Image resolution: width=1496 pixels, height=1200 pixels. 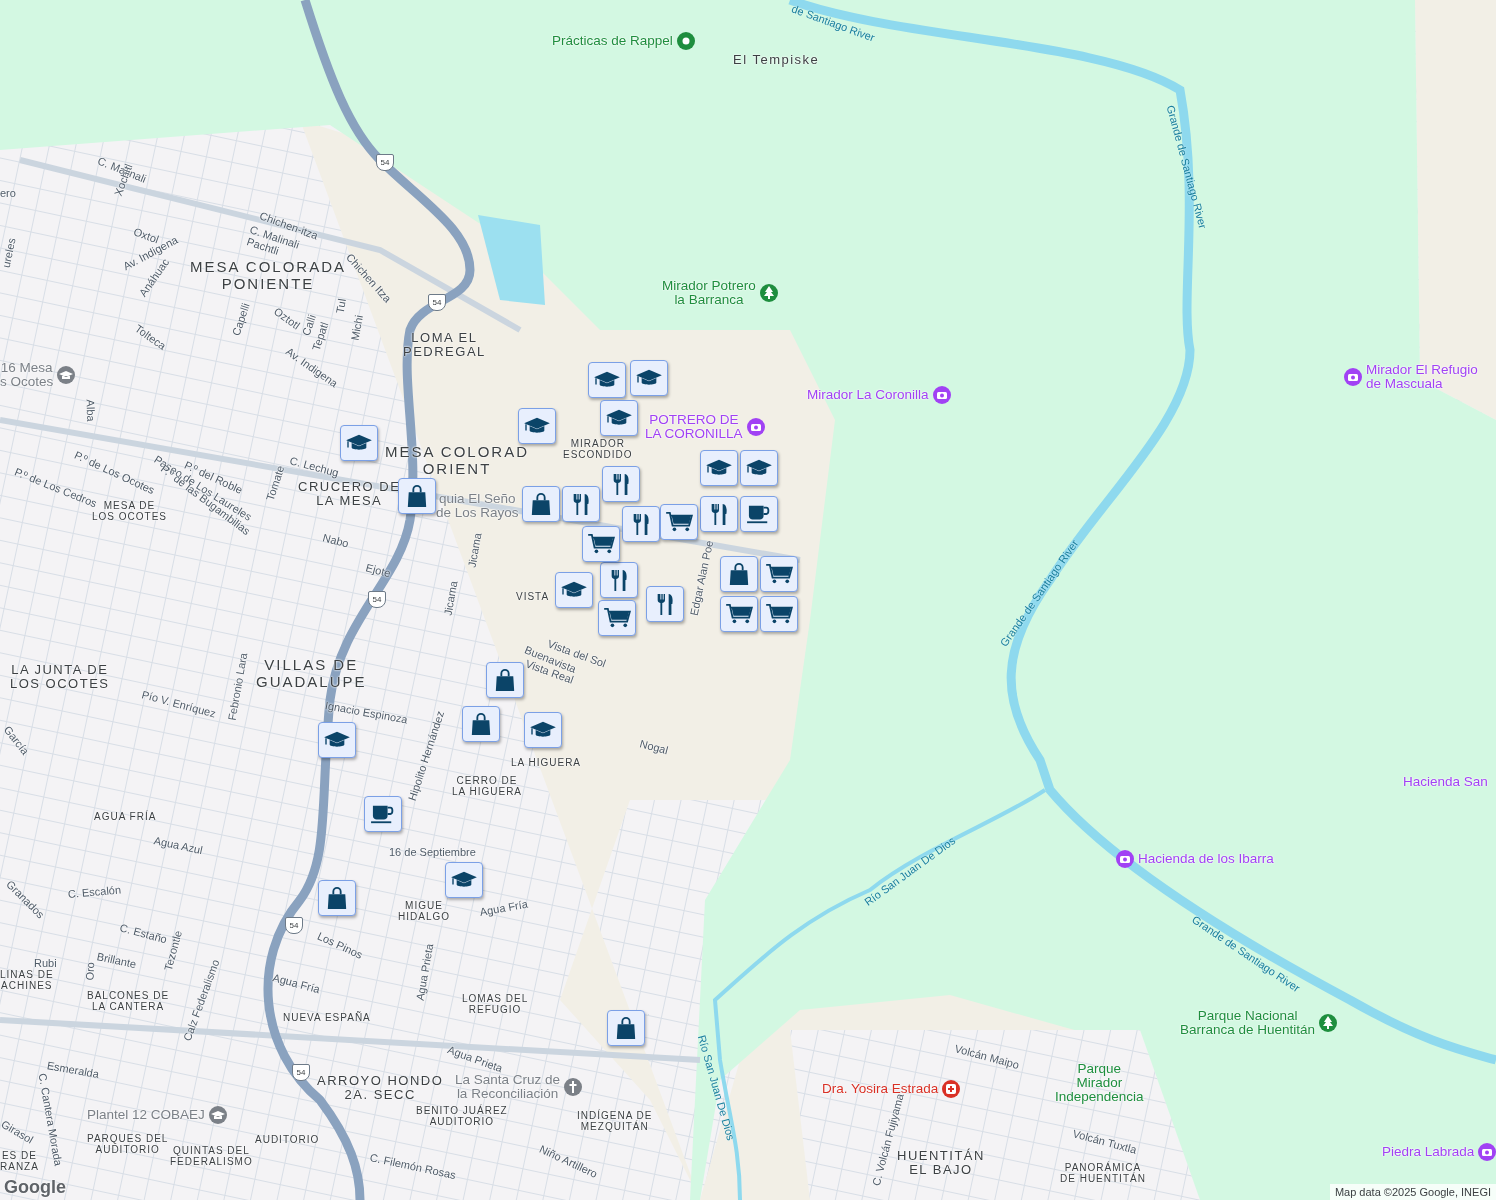 I want to click on place-label: Mirador El Refugio de Mascuala, so click(x=1422, y=377).